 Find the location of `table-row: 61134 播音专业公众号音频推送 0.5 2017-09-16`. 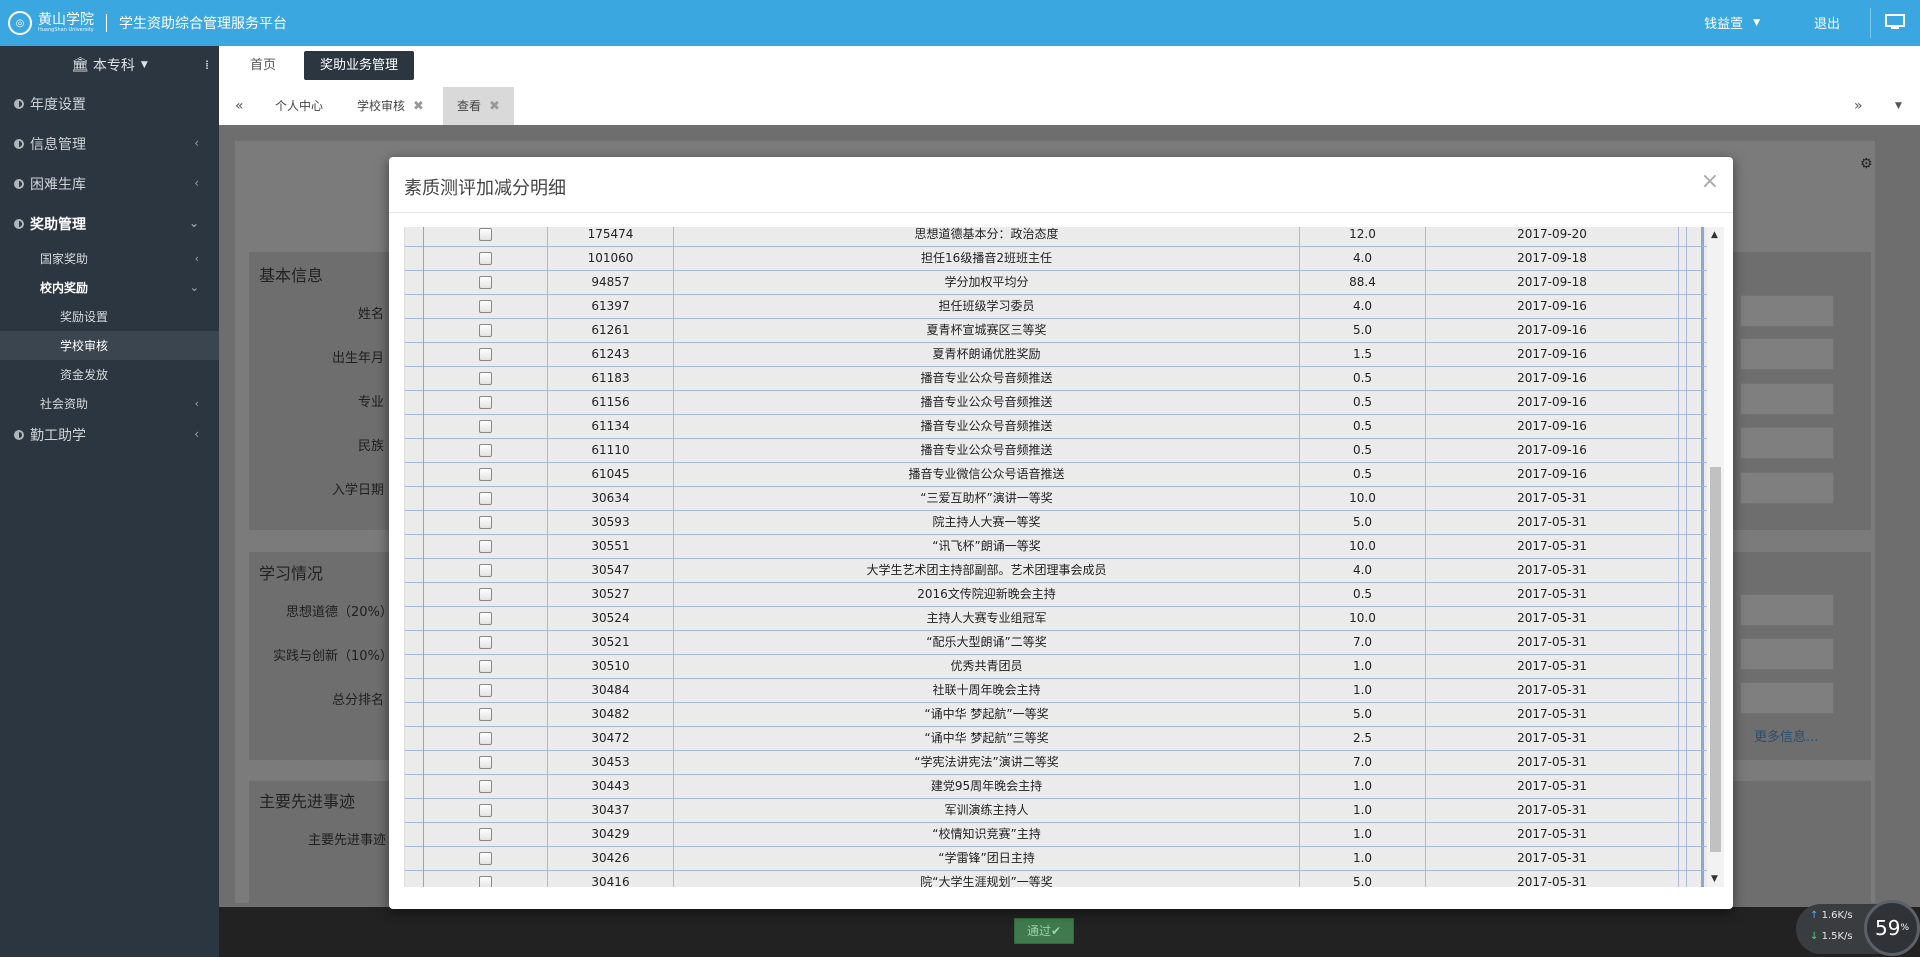

table-row: 61134 播音专业公众号音频推送 0.5 2017-09-16 is located at coordinates (1056, 426).